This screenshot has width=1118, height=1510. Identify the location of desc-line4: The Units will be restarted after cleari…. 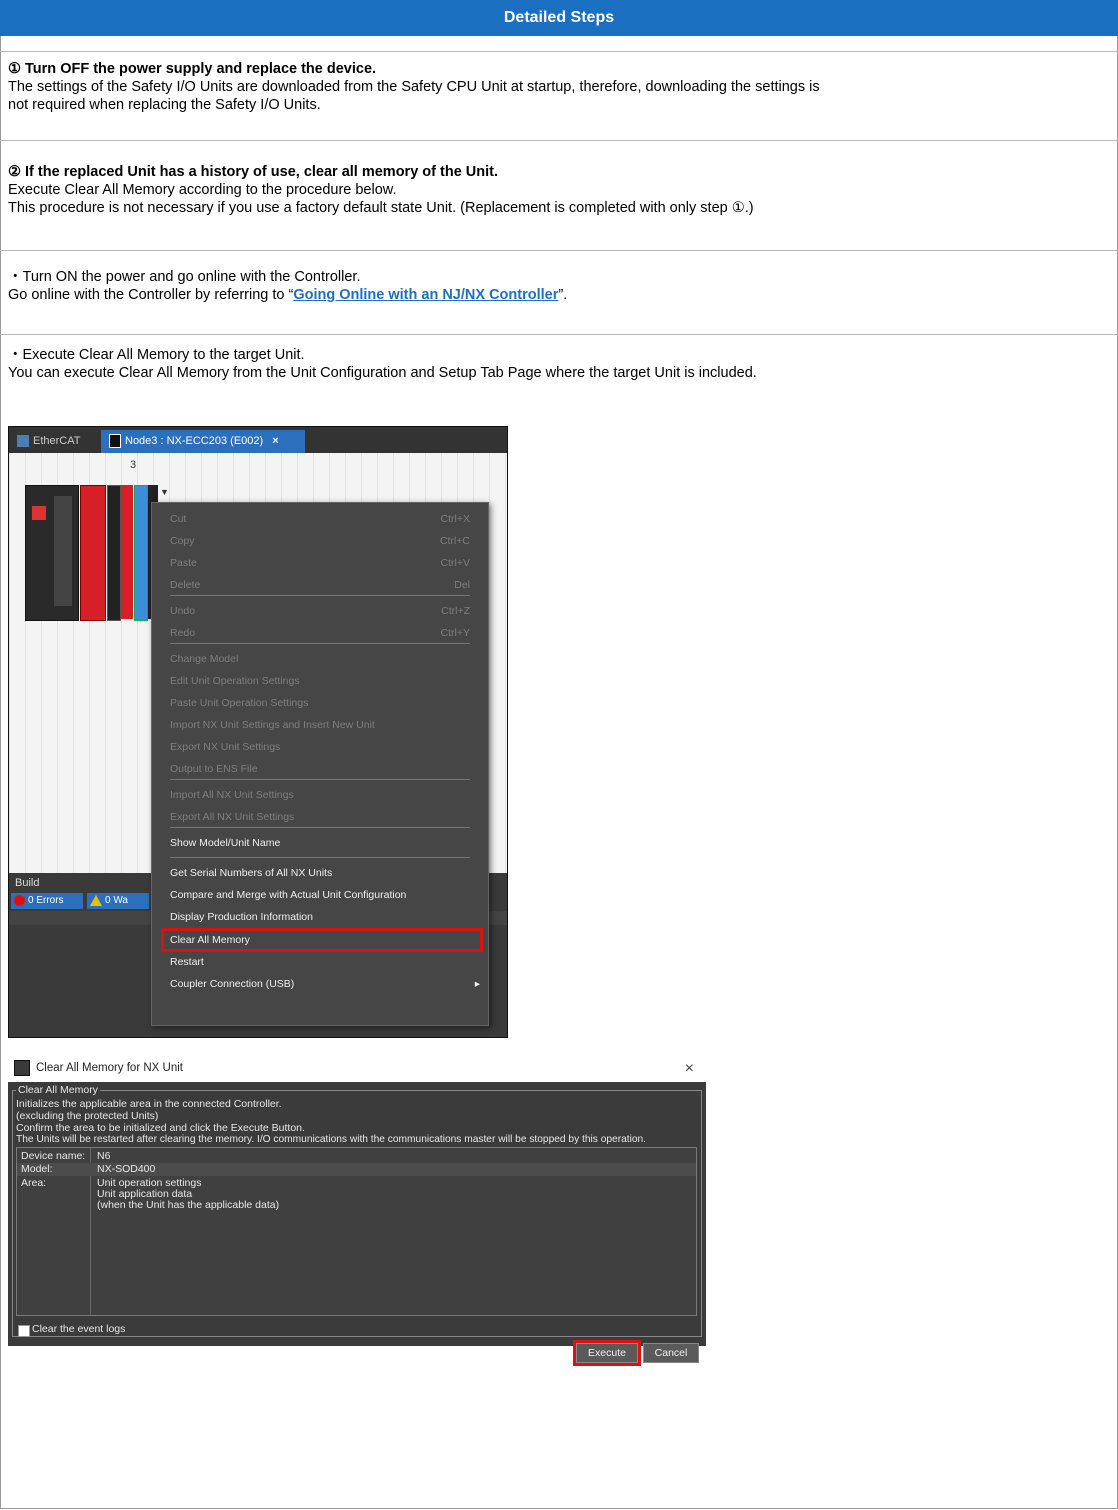
(331, 1139).